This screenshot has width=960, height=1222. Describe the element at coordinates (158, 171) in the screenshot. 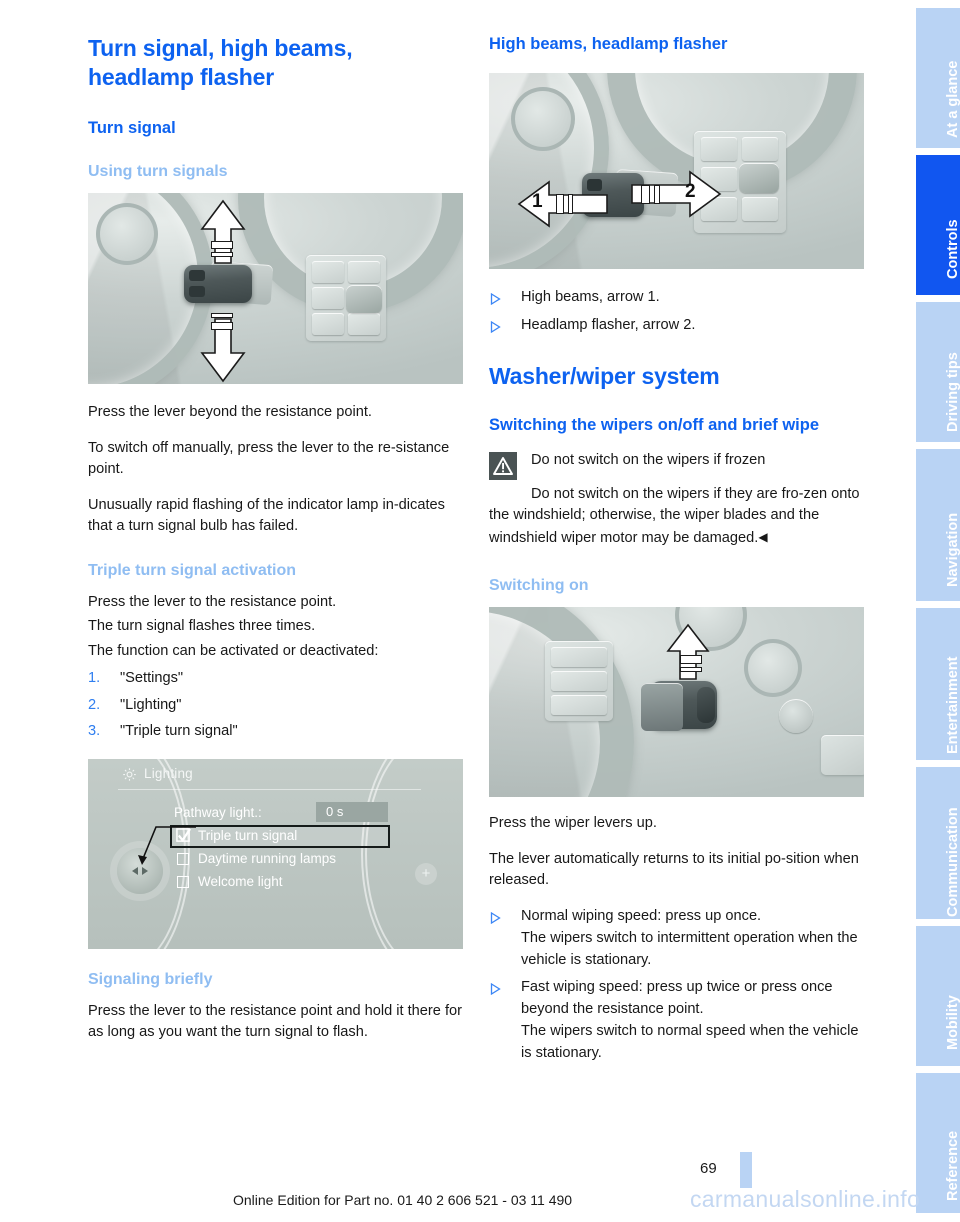

I see `subheading-using-turn-signals: Using turn signals` at that location.